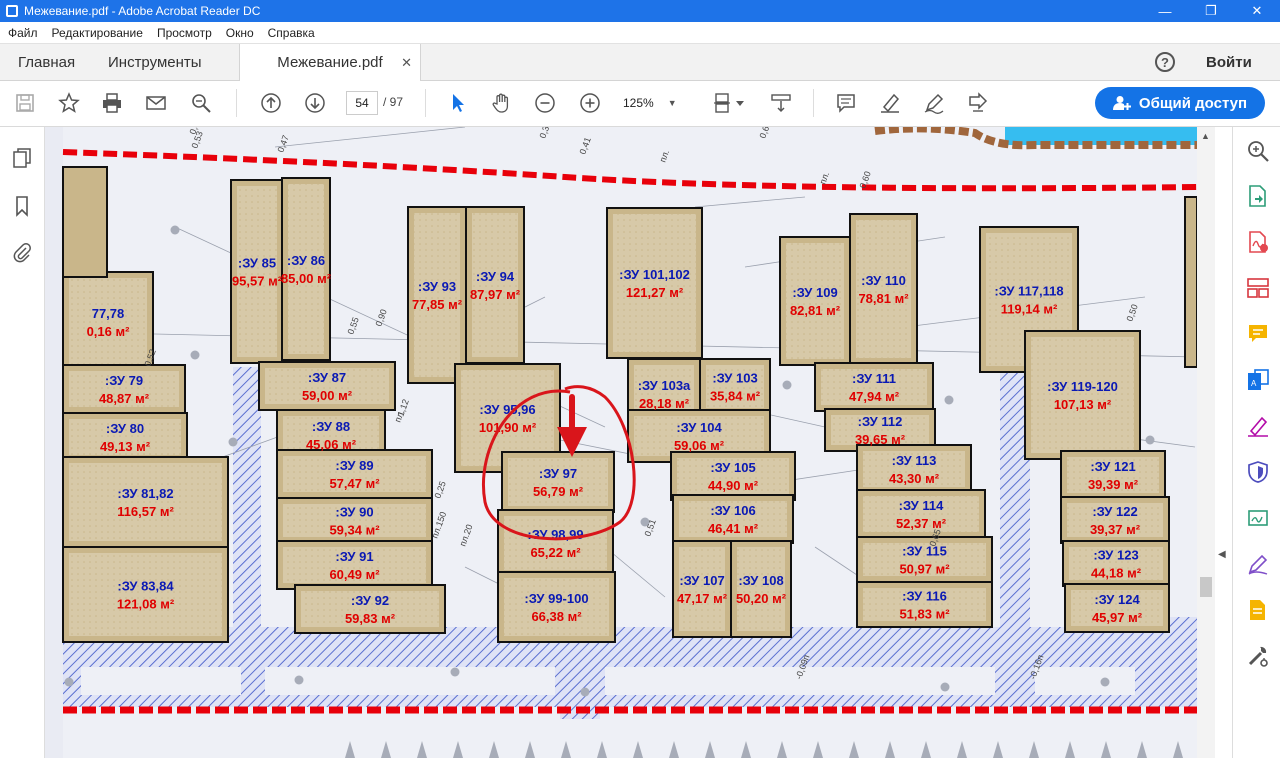 Image resolution: width=1280 pixels, height=758 pixels. What do you see at coordinates (656, 103) in the screenshot?
I see `zoom-select: 125% ▼` at bounding box center [656, 103].